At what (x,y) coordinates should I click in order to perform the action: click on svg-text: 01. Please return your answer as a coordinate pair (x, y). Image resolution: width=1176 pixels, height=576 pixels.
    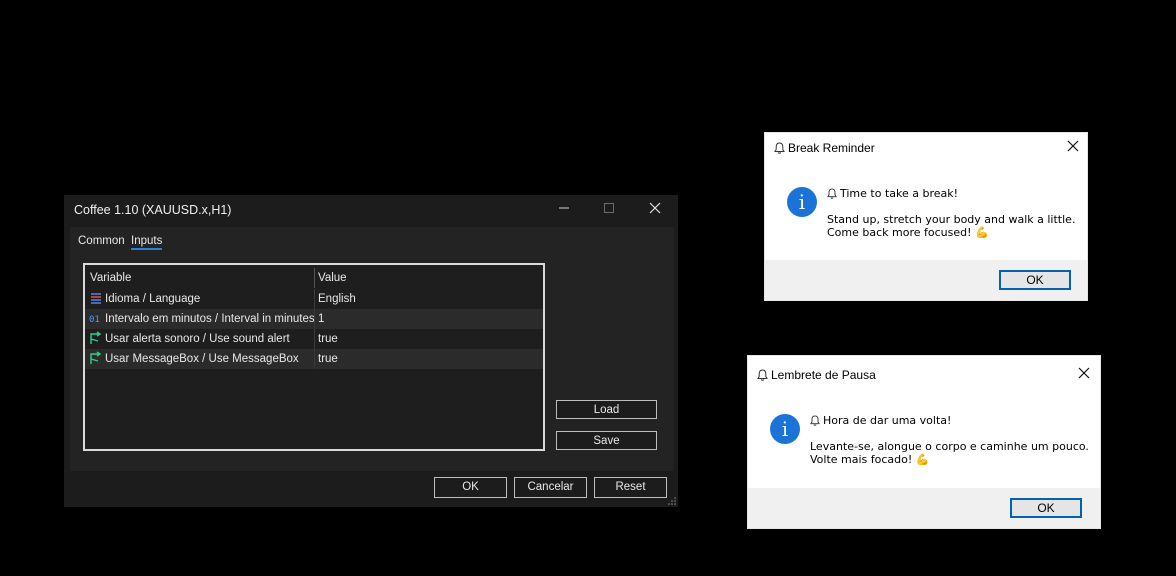
    Looking at the image, I should click on (94, 320).